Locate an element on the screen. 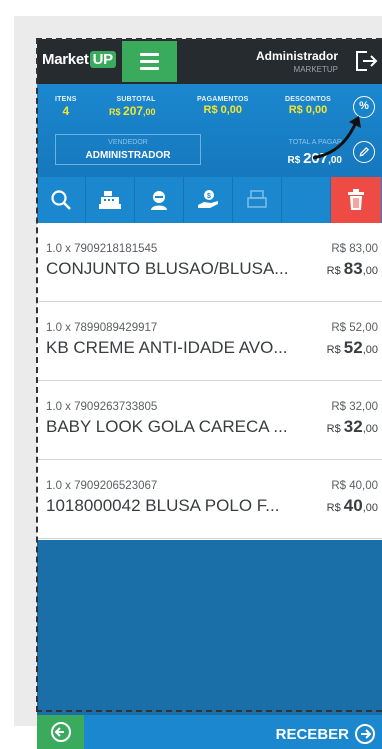 This screenshot has width=382, height=749. subtotal-stat: SUBTOTAL R$ 207,00 is located at coordinates (132, 107).